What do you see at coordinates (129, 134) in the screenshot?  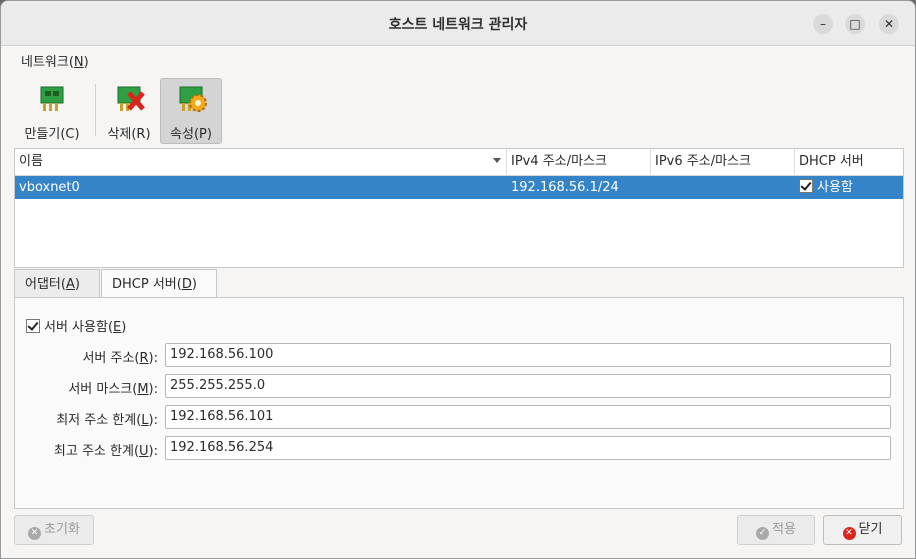 I see `delete-label: 삭제(R)` at bounding box center [129, 134].